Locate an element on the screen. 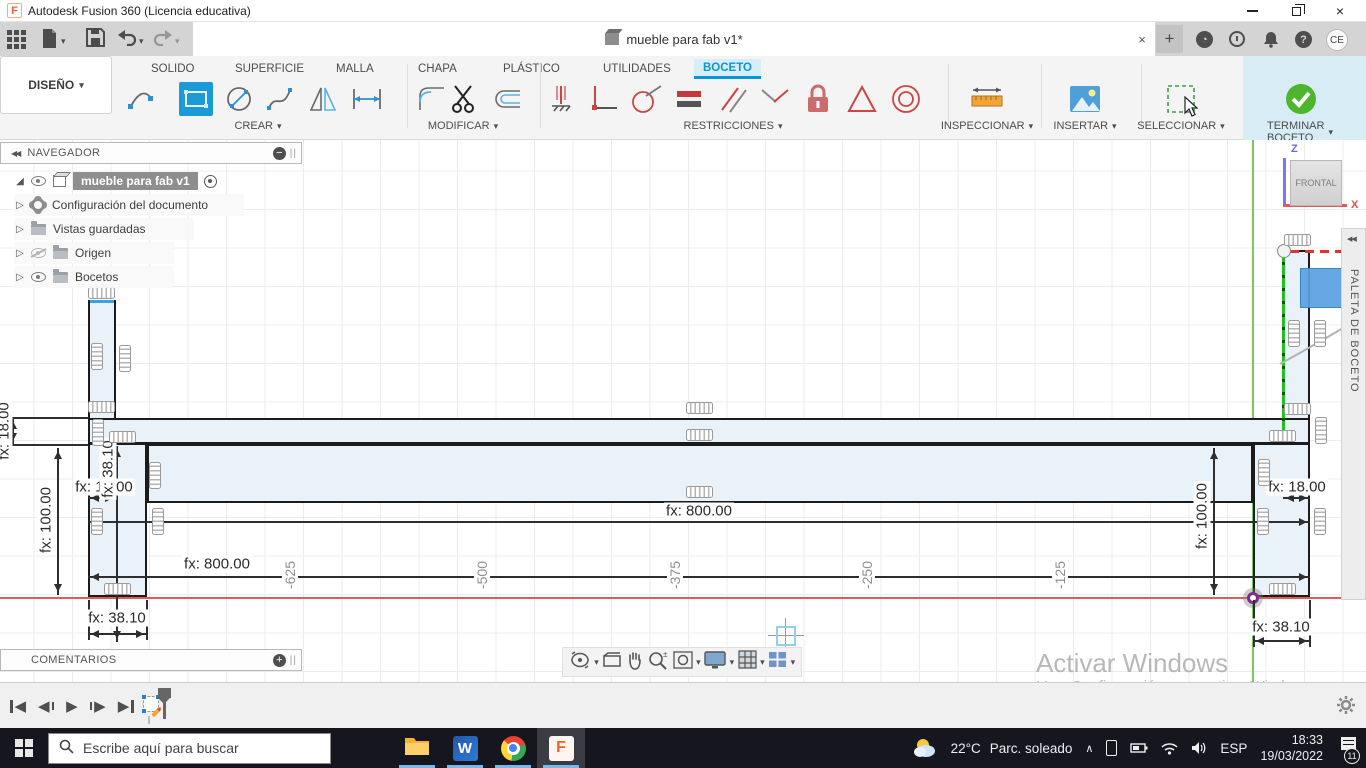 The width and height of the screenshot is (1366, 768). constraint-equal-icon is located at coordinates (689, 99).